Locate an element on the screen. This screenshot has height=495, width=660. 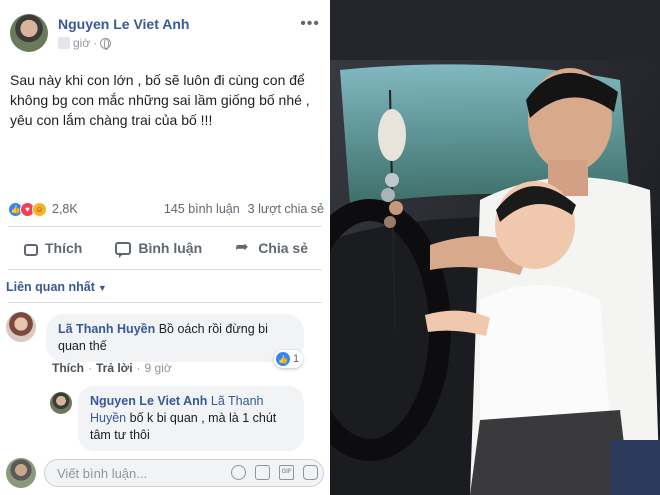
current-user-avatar is located at coordinates (21, 473).